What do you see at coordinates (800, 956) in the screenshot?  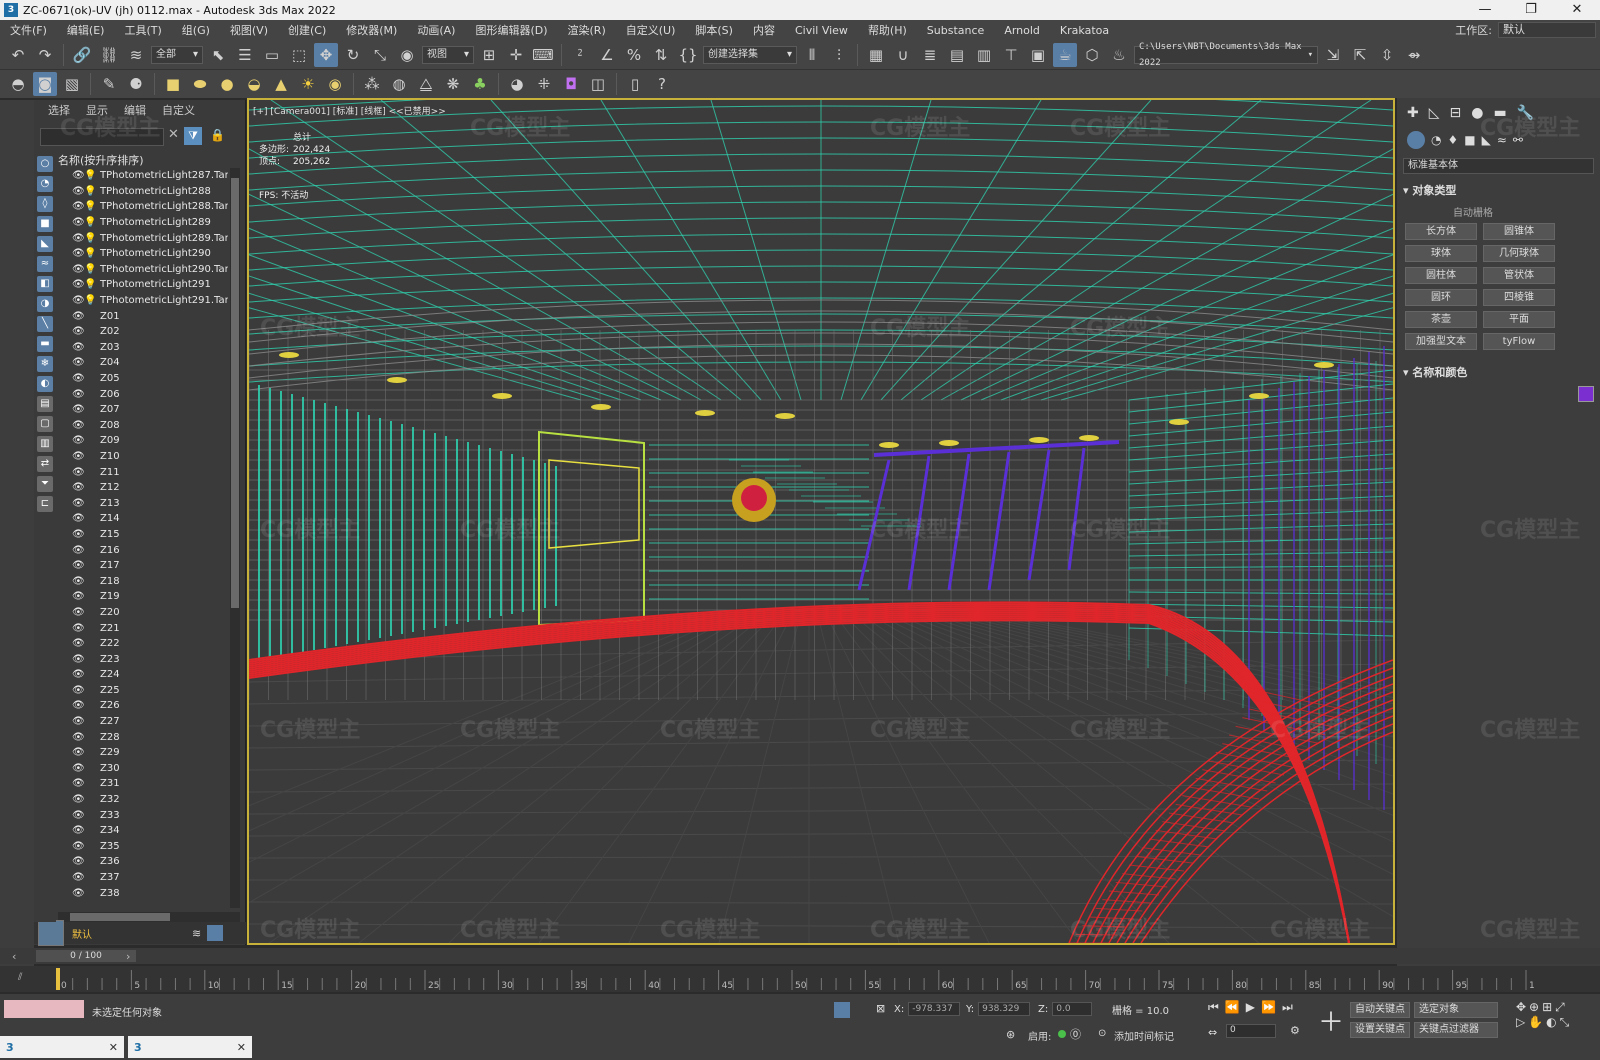 I see `time-slider: ‹ 0 / 100 ›` at bounding box center [800, 956].